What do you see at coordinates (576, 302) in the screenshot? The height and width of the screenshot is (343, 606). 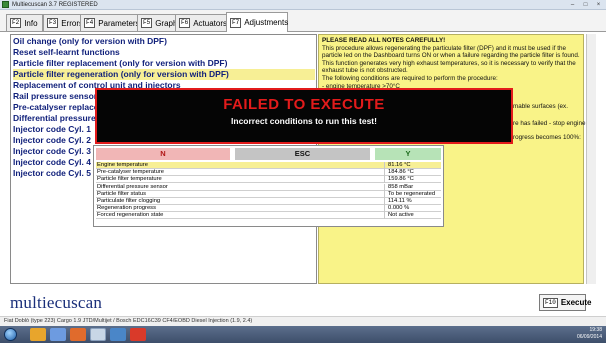 I see `execute-label: Execute` at bounding box center [576, 302].